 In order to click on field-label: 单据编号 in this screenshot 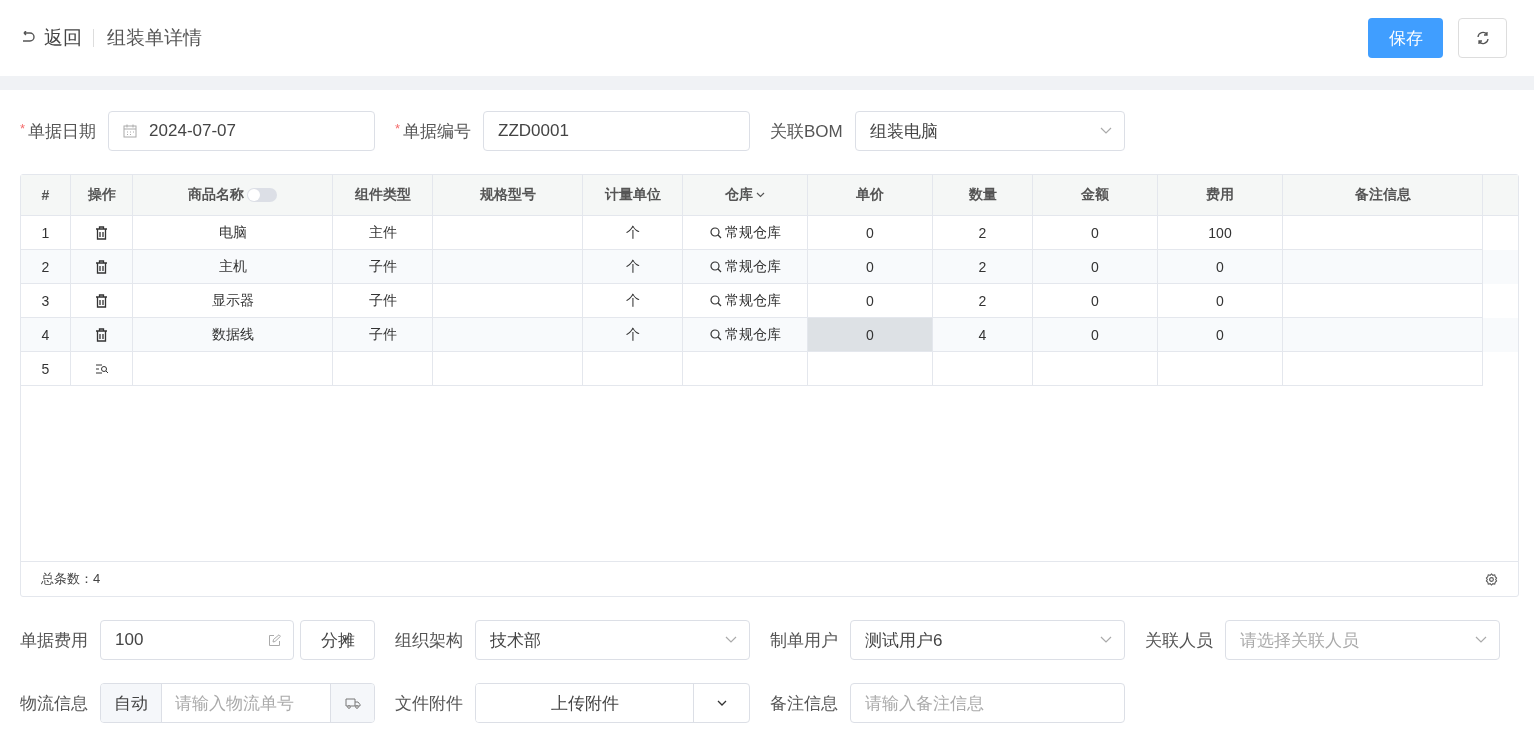, I will do `click(438, 131)`.